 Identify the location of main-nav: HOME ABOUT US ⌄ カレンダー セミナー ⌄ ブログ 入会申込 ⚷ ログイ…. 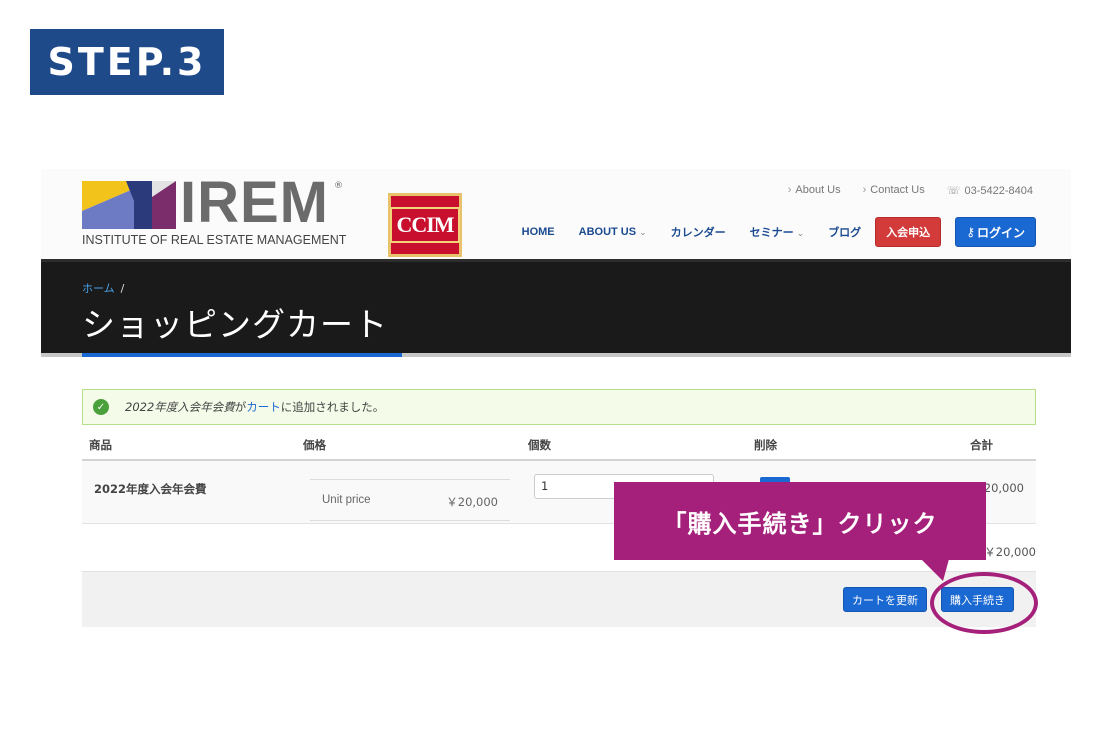
(767, 232).